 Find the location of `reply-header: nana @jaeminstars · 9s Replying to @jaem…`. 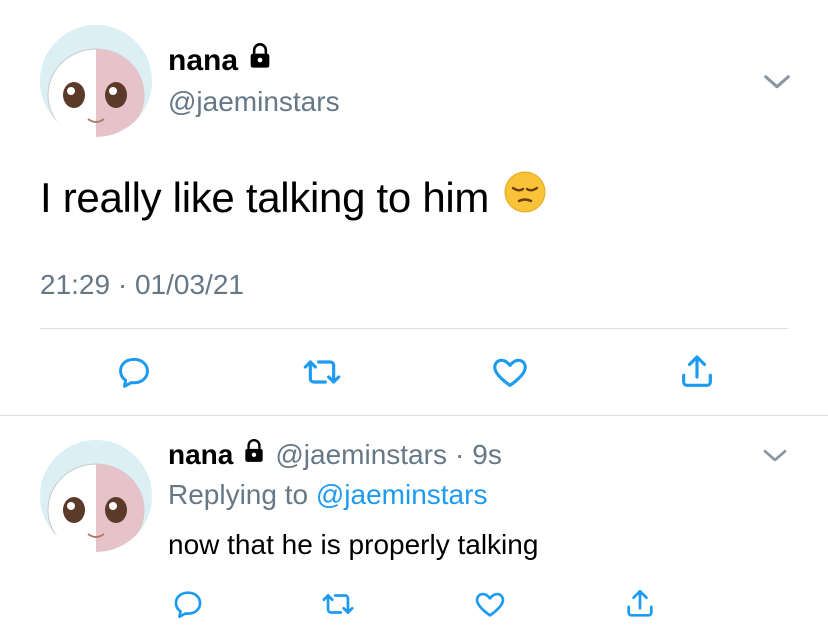

reply-header: nana @jaeminstars · 9s Replying to @jaem… is located at coordinates (353, 500).